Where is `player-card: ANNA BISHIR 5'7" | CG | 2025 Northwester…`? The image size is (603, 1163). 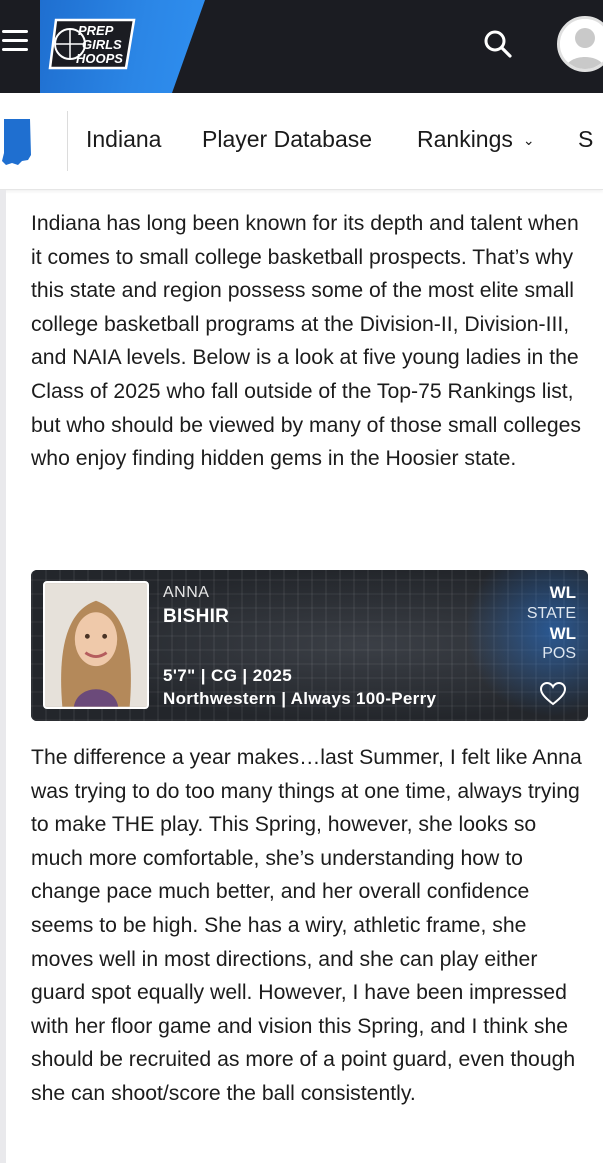
player-card: ANNA BISHIR 5'7" | CG | 2025 Northwester… is located at coordinates (309, 645).